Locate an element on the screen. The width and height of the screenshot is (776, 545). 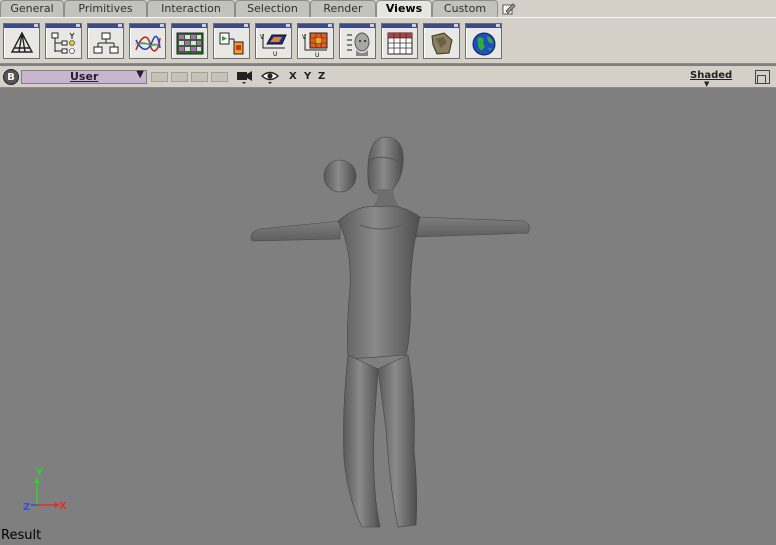
globe-icon is located at coordinates (484, 44).